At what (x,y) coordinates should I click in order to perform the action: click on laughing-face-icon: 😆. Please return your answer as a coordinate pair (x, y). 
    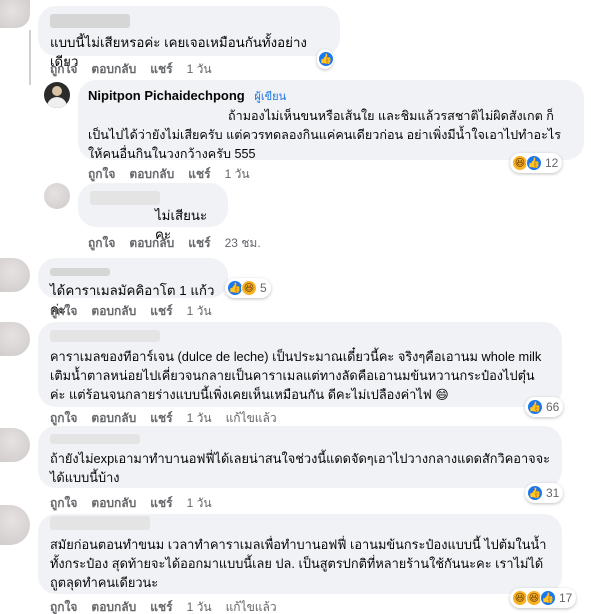
    Looking at the image, I should click on (249, 288).